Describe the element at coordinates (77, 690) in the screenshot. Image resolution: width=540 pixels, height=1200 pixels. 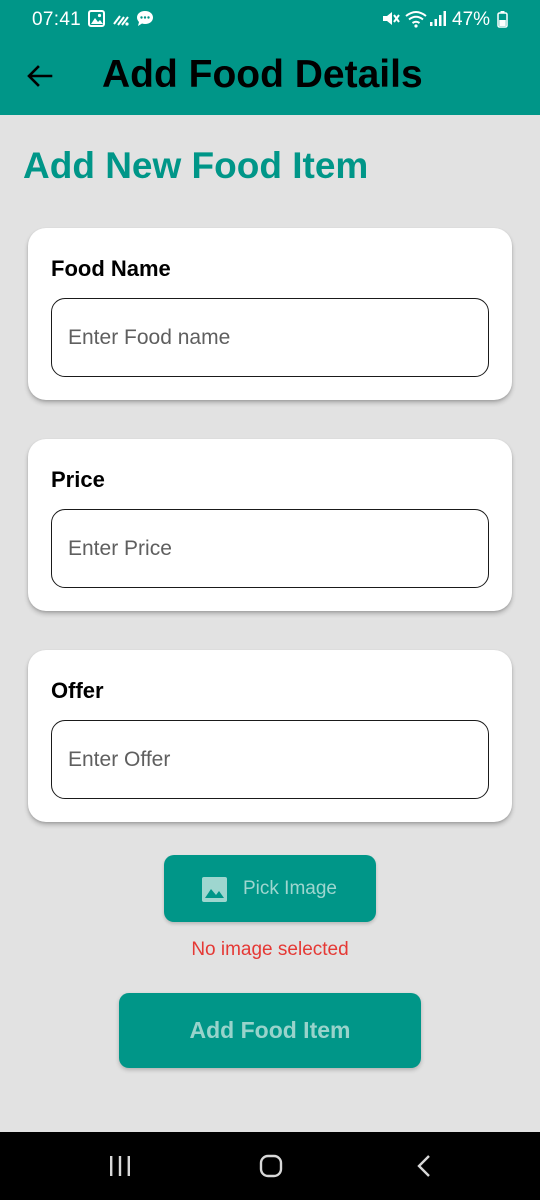
I see `offer-label: Offer` at that location.